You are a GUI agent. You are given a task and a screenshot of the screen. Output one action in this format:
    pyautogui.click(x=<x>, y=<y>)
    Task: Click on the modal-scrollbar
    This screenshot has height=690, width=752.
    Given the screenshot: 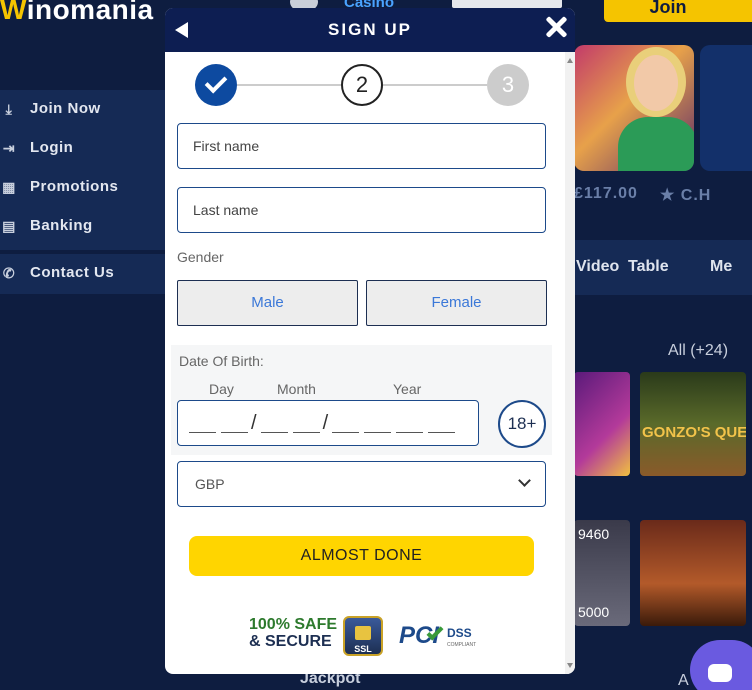 What is the action you would take?
    pyautogui.click(x=570, y=363)
    